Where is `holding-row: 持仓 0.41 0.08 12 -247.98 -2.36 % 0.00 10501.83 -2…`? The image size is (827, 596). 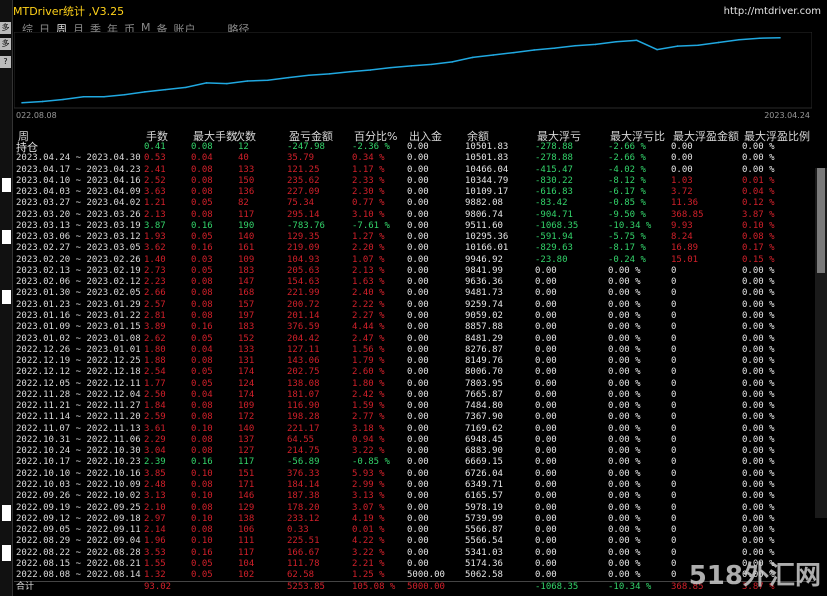
holding-row: 持仓 0.41 0.08 12 -247.98 -2.36 % 0.00 10501.83 -2… is located at coordinates (414, 148).